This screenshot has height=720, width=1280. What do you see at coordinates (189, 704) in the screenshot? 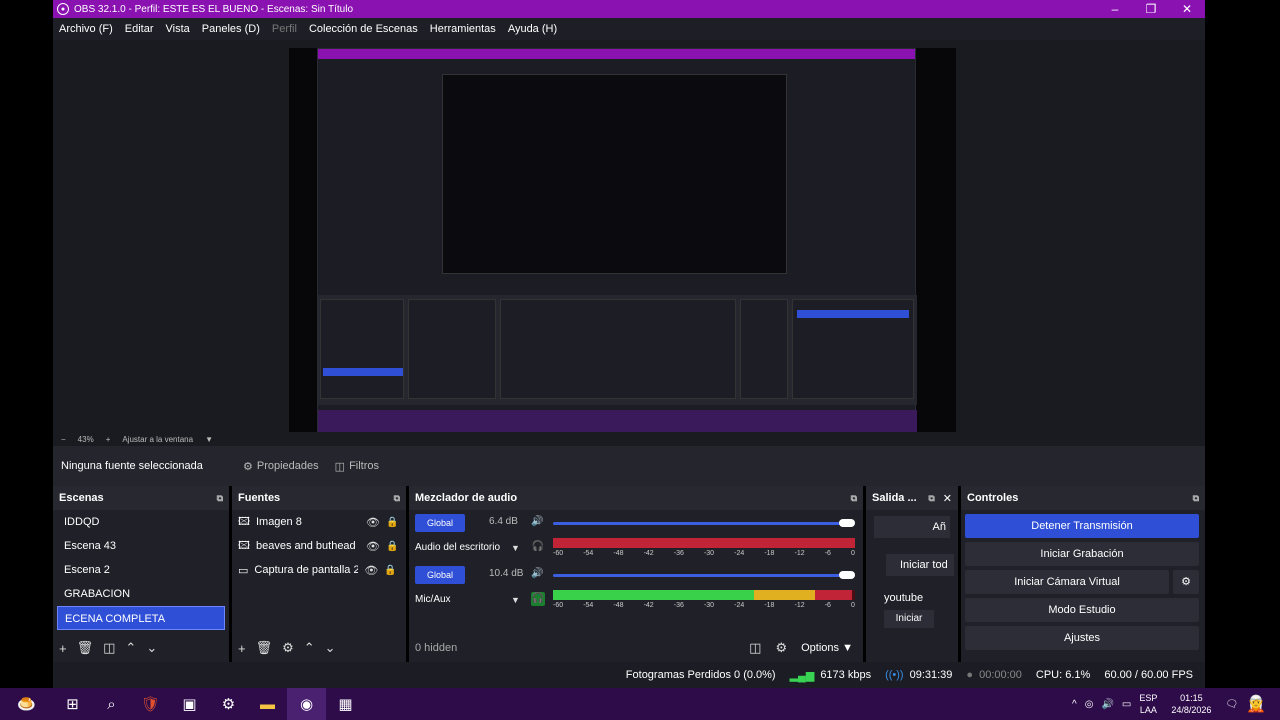
I see `app-icon: ▣` at bounding box center [189, 704].